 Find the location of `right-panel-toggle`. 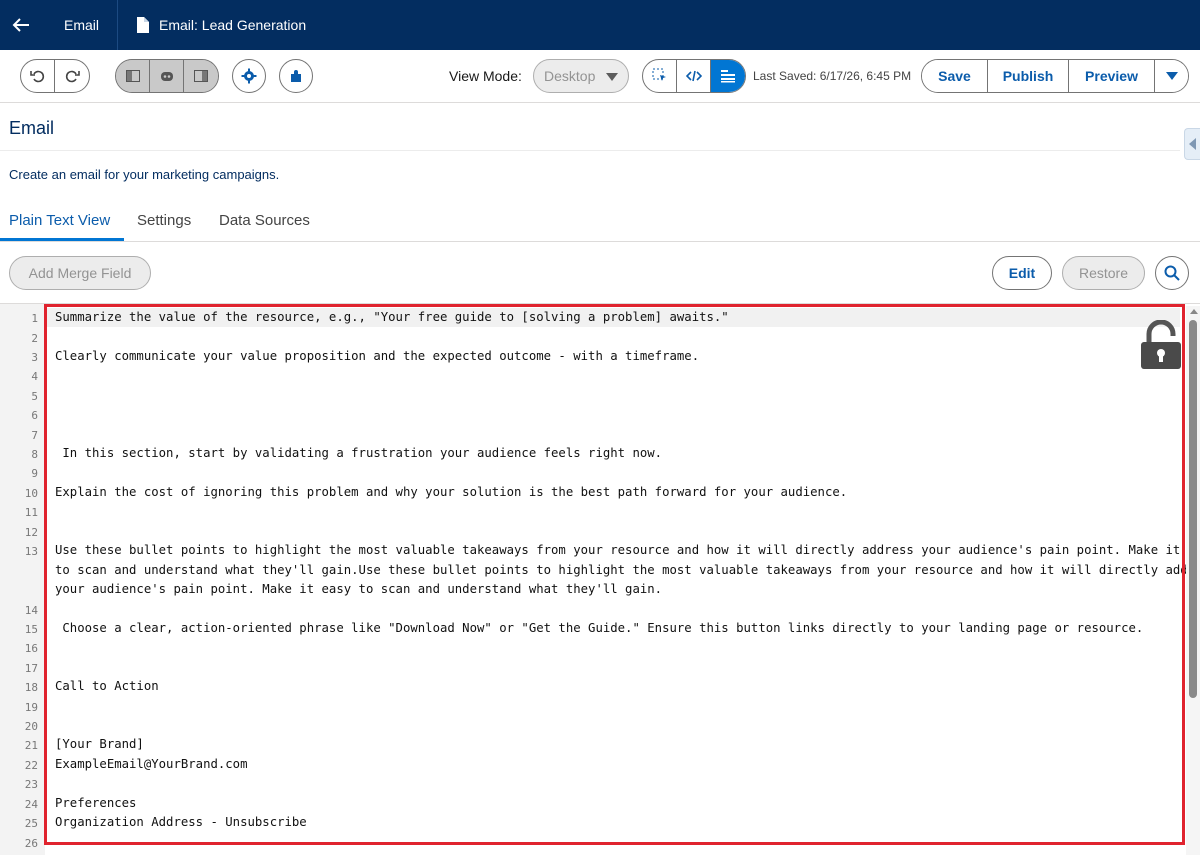

right-panel-toggle is located at coordinates (201, 76).